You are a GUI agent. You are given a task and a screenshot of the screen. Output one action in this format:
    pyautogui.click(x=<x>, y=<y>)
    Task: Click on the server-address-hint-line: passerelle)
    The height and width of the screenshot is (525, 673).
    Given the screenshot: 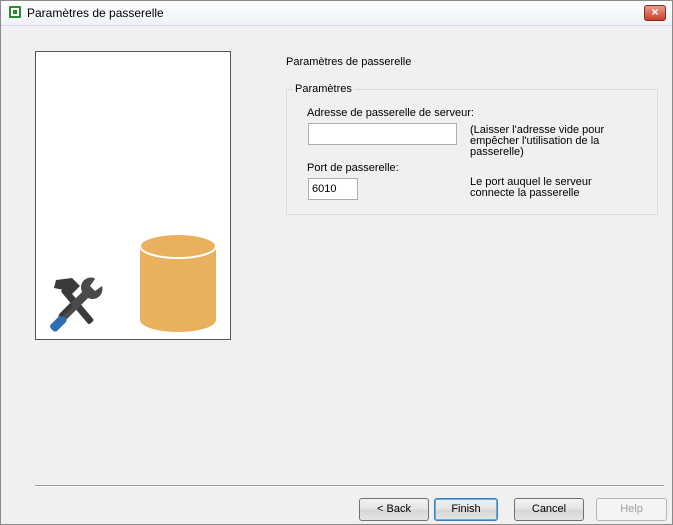 What is the action you would take?
    pyautogui.click(x=497, y=152)
    